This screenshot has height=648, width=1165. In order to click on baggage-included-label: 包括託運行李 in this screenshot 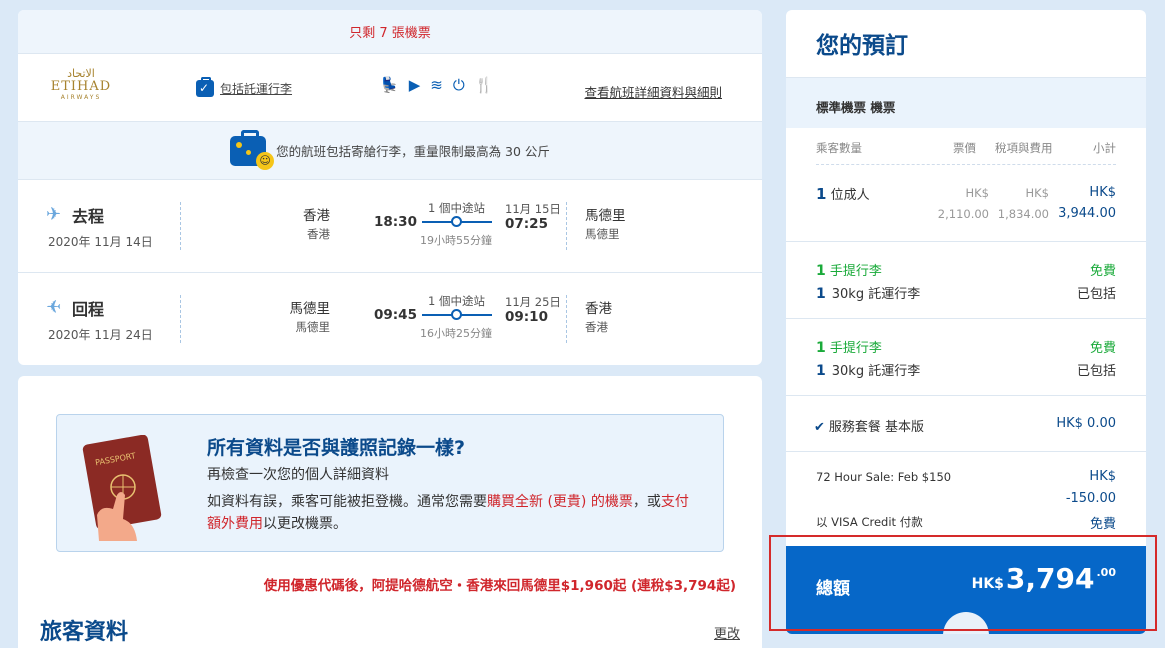, I will do `click(256, 89)`.